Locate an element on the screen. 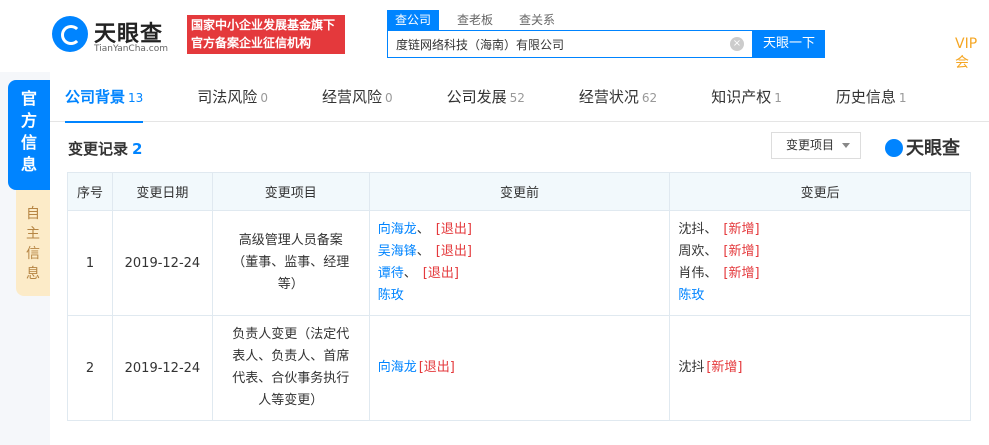 The image size is (989, 445). side-tab-official-label: 官方信息 is located at coordinates (28, 131).